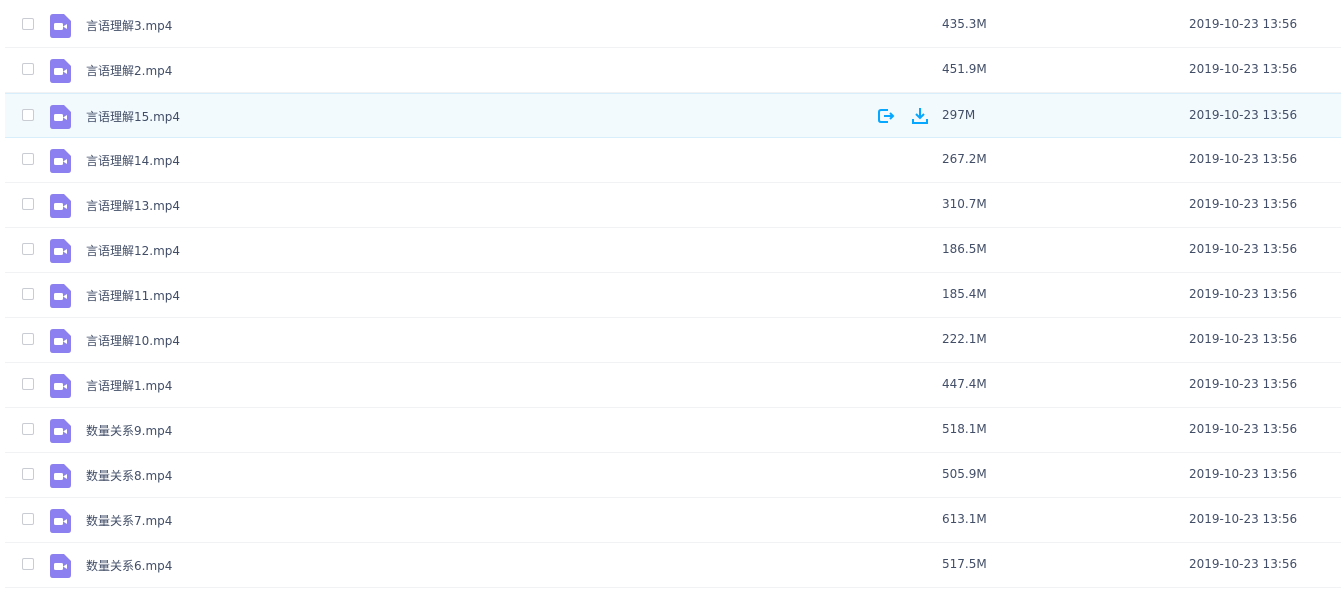  What do you see at coordinates (920, 116) in the screenshot?
I see `download-icon` at bounding box center [920, 116].